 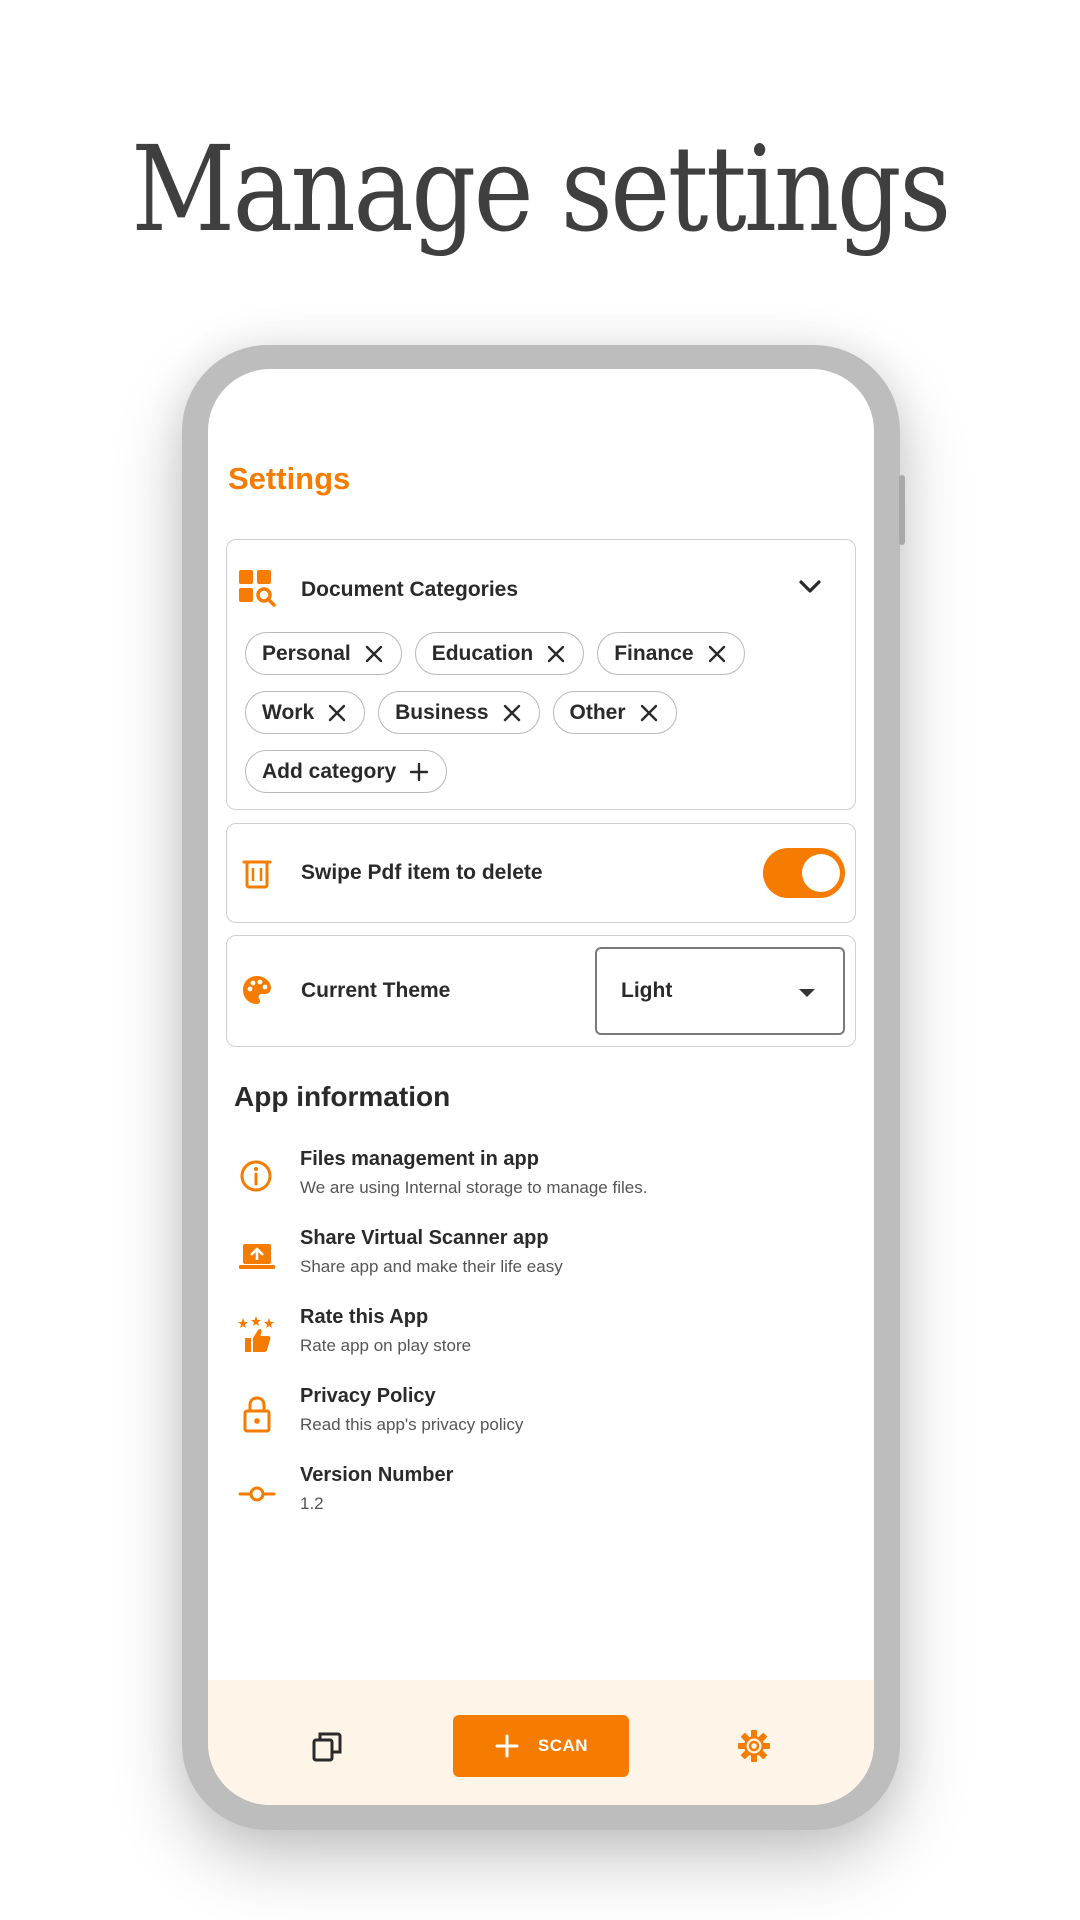 I want to click on category-chip: Personal, so click(x=323, y=653).